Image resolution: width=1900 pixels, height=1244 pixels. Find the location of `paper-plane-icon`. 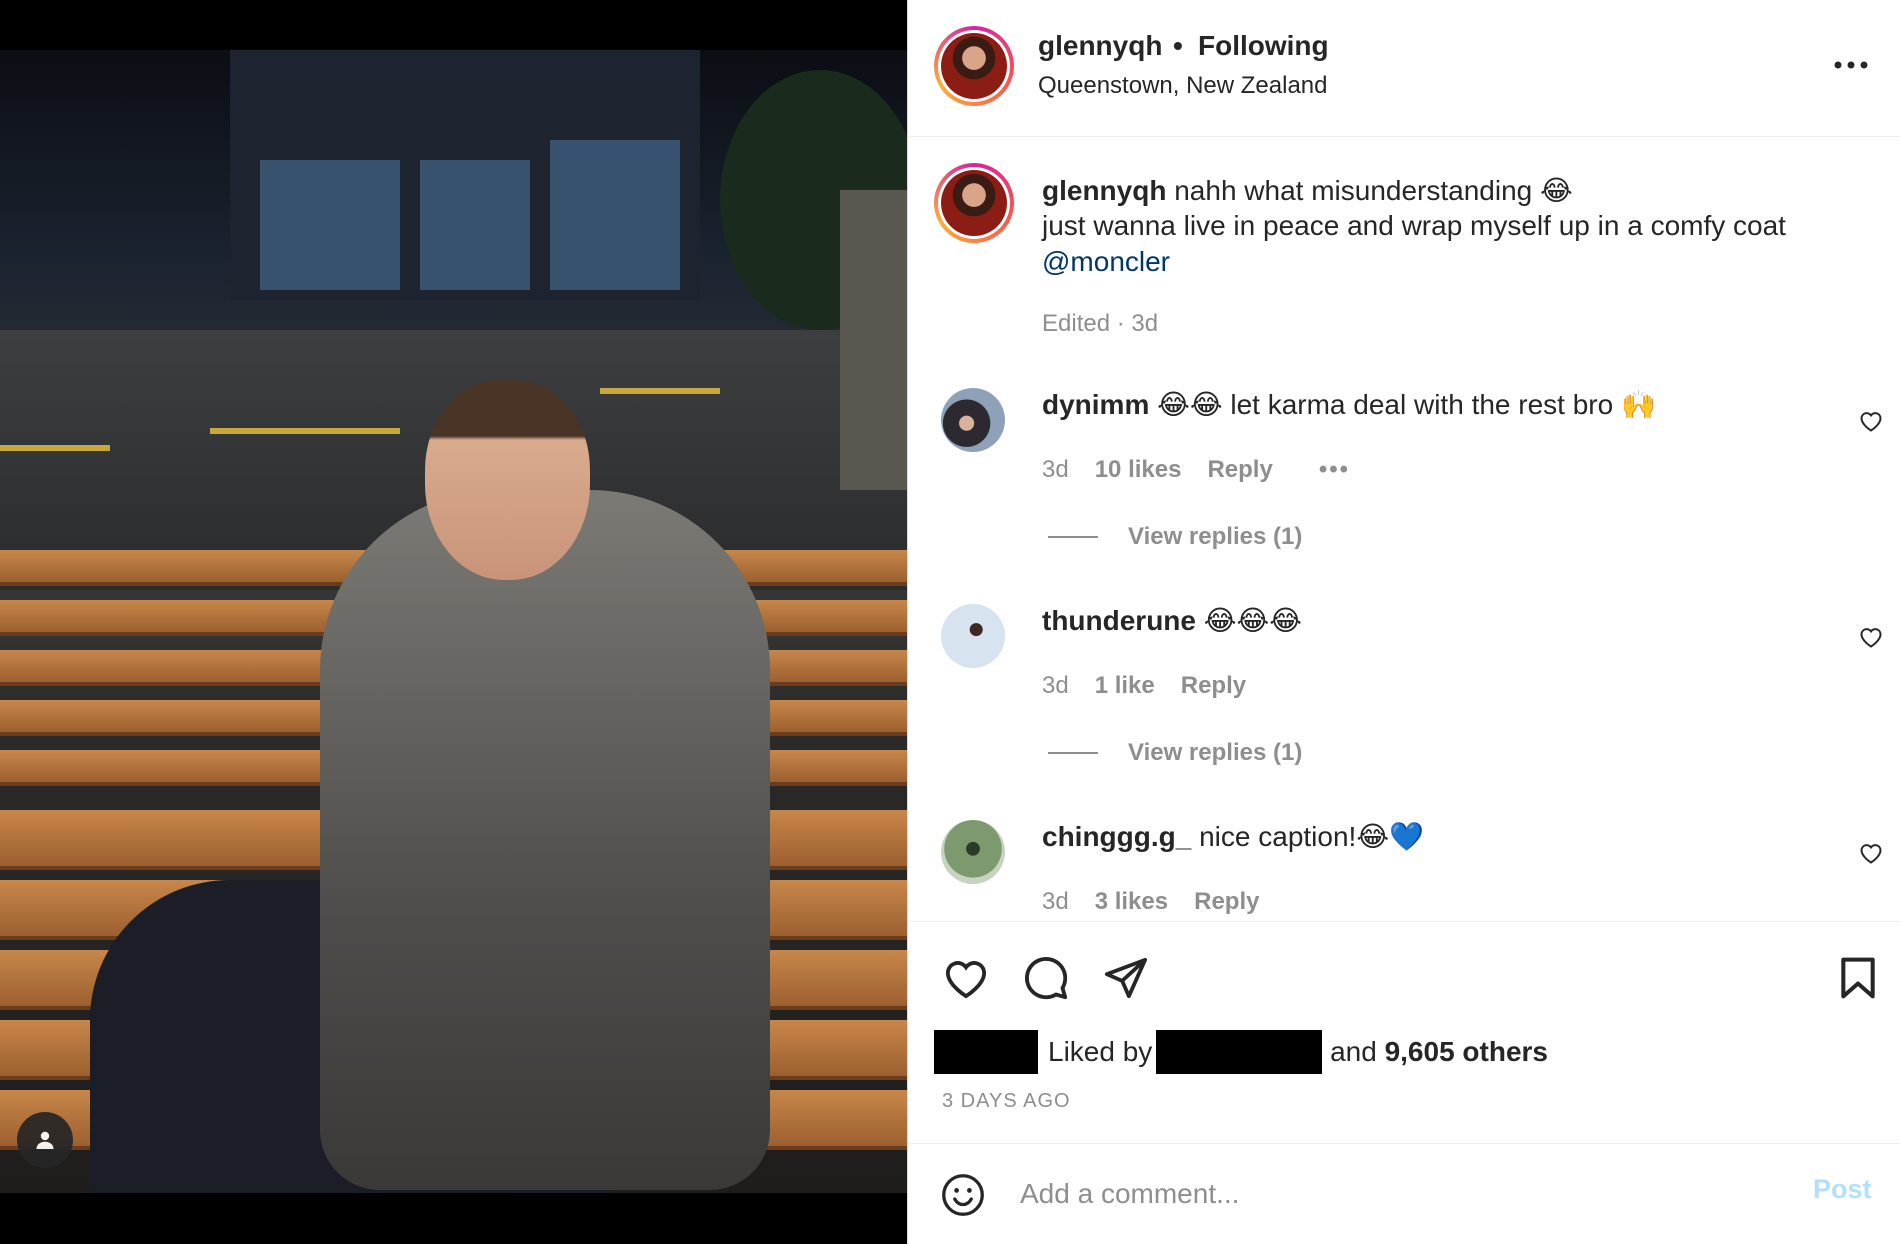

paper-plane-icon is located at coordinates (1126, 978).